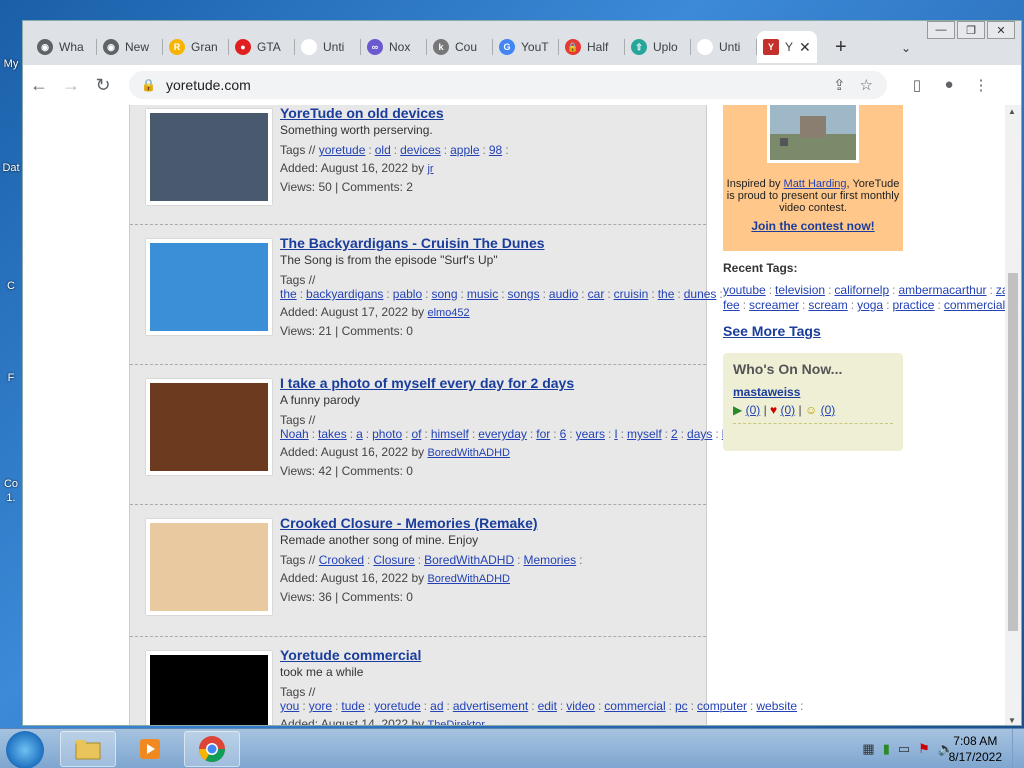 The height and width of the screenshot is (768, 1024). I want to click on tag-link: song, so click(444, 294).